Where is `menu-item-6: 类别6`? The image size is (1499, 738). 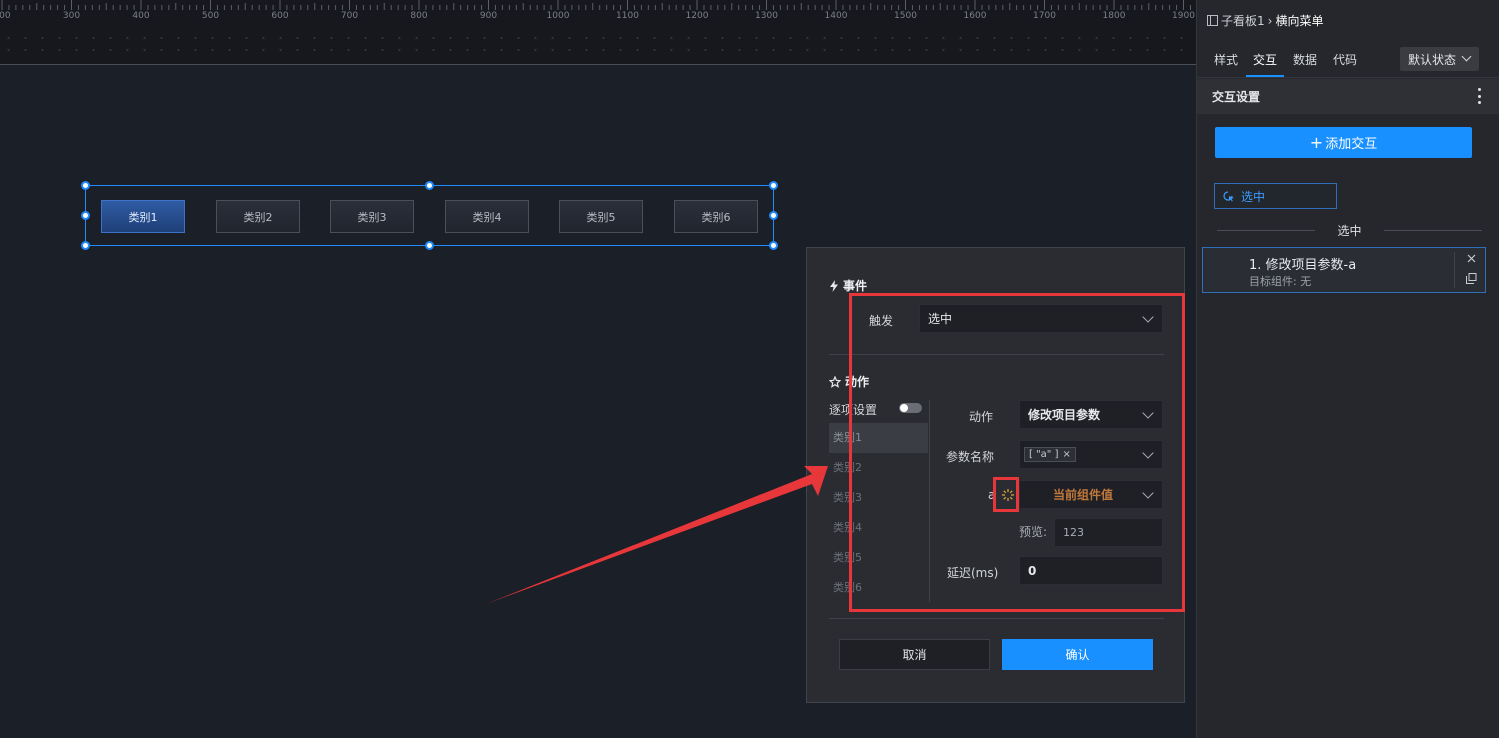
menu-item-6: 类别6 is located at coordinates (716, 216).